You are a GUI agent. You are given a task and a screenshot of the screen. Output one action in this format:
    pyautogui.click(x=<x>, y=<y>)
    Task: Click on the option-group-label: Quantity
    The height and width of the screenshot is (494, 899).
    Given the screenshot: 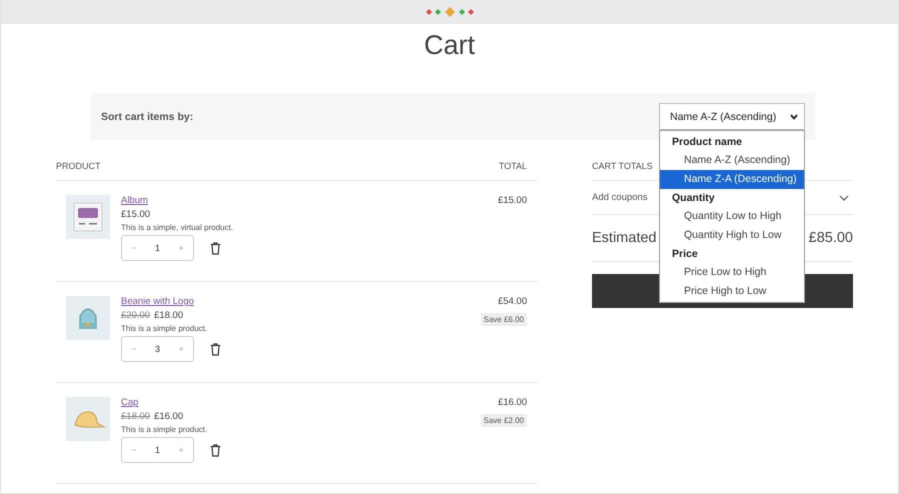 What is the action you would take?
    pyautogui.click(x=693, y=198)
    